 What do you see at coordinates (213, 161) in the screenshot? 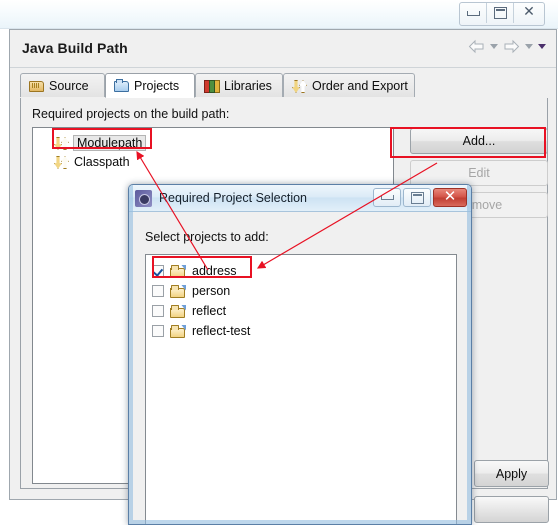
I see `tree-item-classpath: Classpath` at bounding box center [213, 161].